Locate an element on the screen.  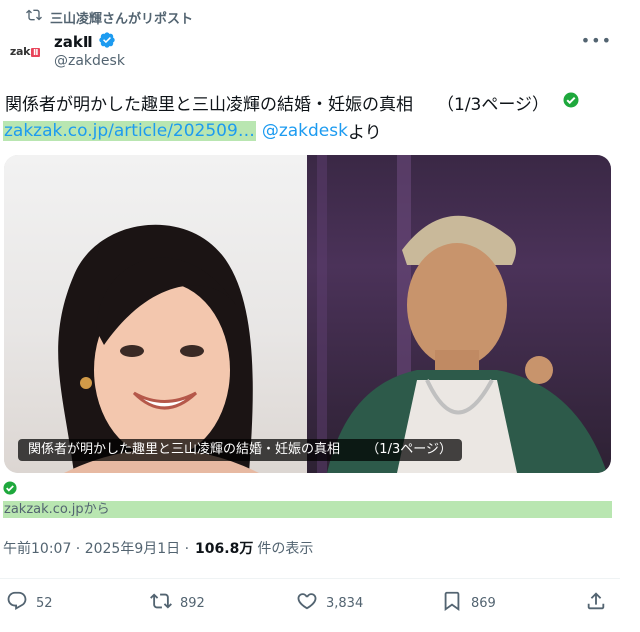
like-button: 3,834 is located at coordinates (329, 603).